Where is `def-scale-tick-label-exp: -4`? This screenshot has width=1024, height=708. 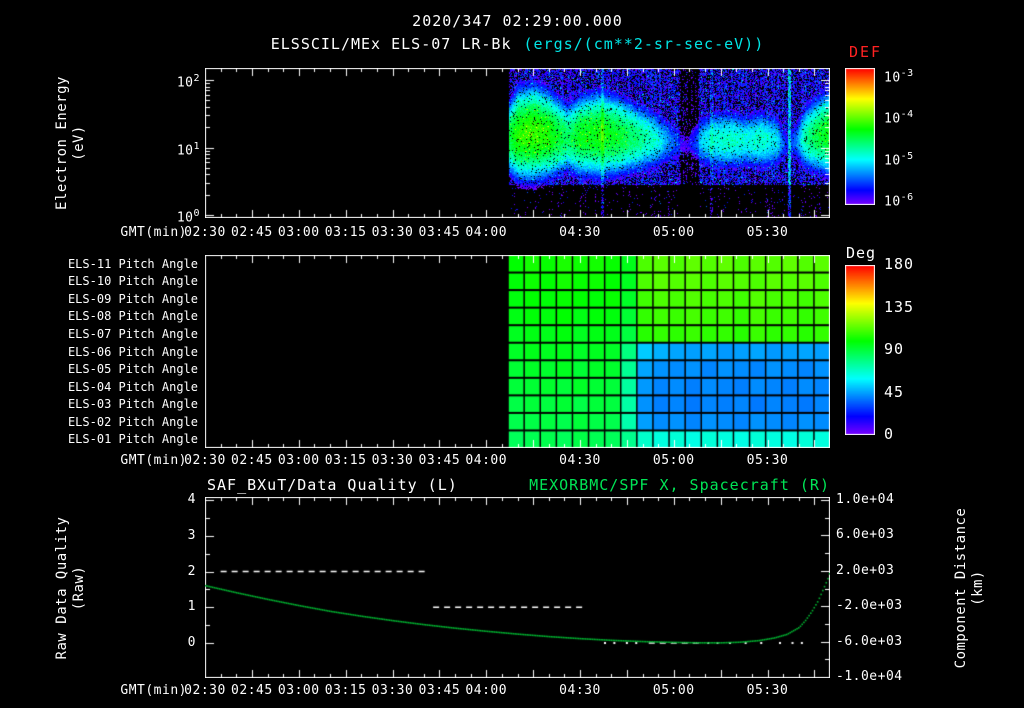 def-scale-tick-label-exp: -4 is located at coordinates (907, 115).